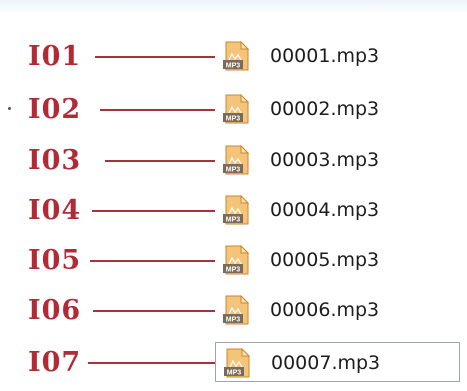 The image size is (467, 391). Describe the element at coordinates (325, 160) in the screenshot. I see `file-name: 00003.mp3` at that location.